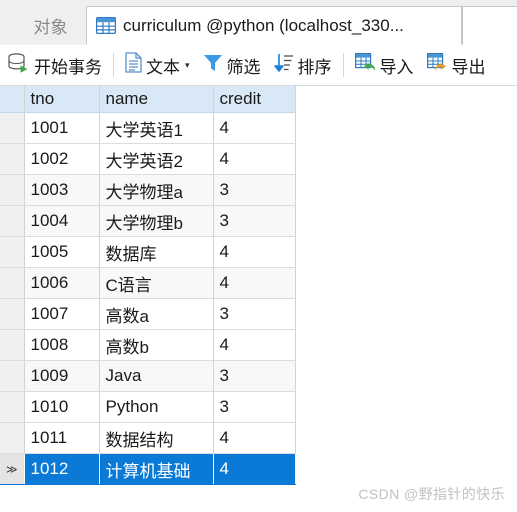  Describe the element at coordinates (113, 65) in the screenshot. I see `toolbar-separator` at that location.